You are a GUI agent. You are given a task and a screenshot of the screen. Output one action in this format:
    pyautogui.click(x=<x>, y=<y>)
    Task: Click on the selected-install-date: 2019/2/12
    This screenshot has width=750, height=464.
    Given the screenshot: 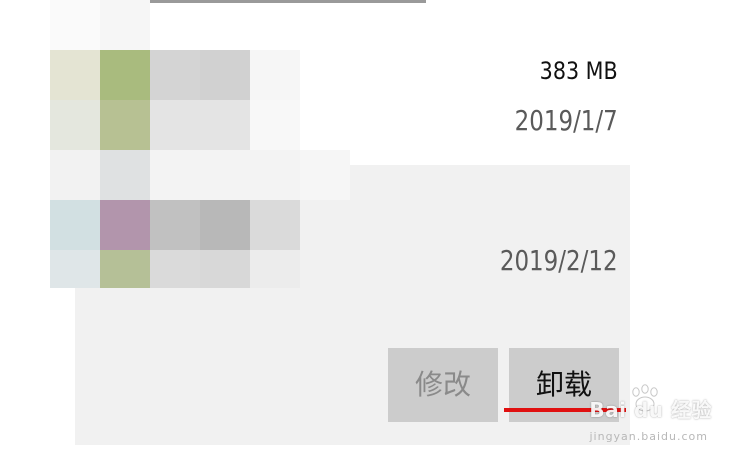 What is the action you would take?
    pyautogui.click(x=559, y=260)
    